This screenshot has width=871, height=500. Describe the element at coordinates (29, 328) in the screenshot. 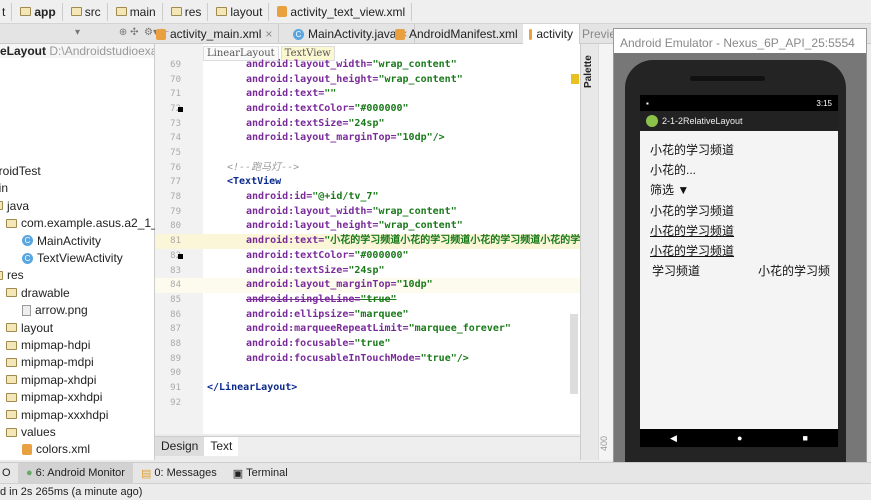

I see `tree-item: layout` at that location.